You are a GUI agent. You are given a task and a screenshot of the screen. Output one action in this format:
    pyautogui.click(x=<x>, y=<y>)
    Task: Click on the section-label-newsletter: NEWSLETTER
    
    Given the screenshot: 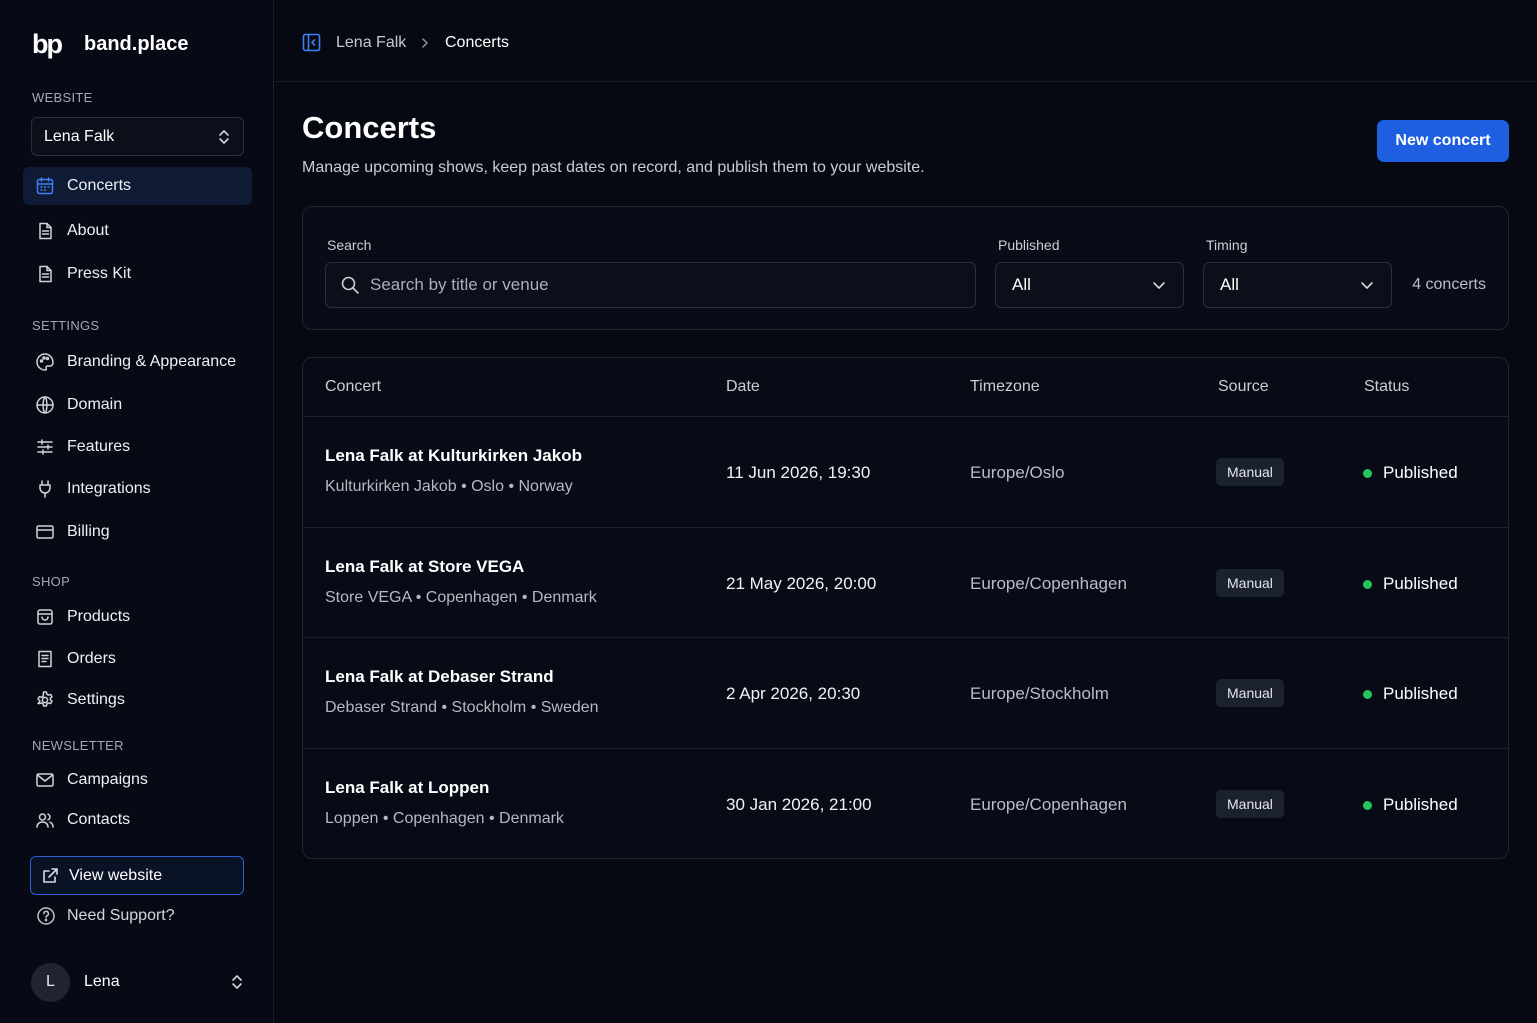 What is the action you would take?
    pyautogui.click(x=78, y=745)
    